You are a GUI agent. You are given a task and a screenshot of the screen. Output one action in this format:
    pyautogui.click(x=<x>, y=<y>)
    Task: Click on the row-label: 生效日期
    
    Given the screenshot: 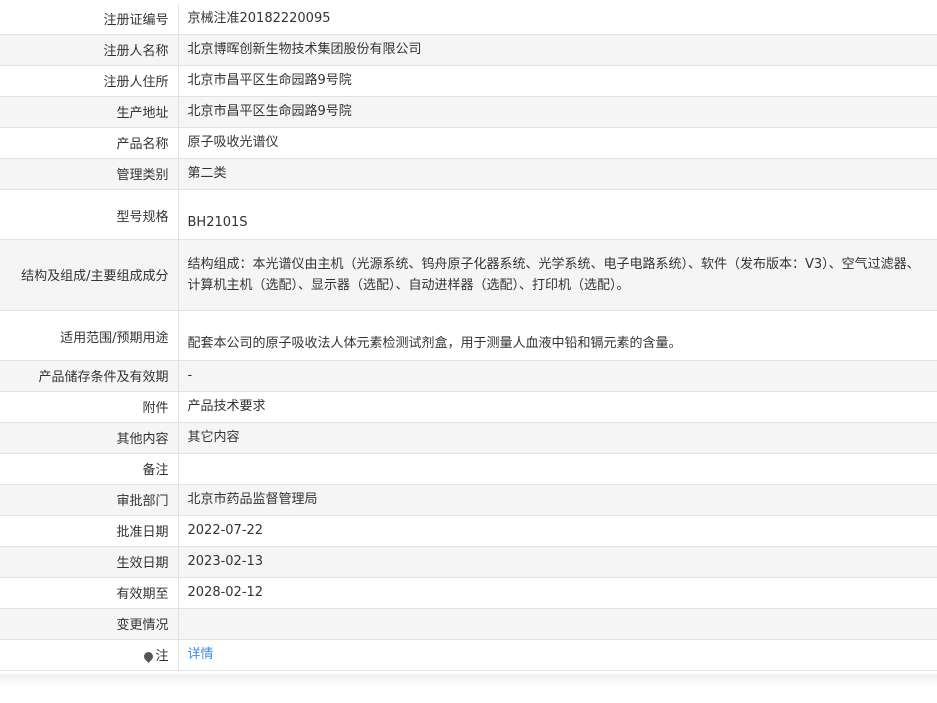 What is the action you would take?
    pyautogui.click(x=89, y=561)
    